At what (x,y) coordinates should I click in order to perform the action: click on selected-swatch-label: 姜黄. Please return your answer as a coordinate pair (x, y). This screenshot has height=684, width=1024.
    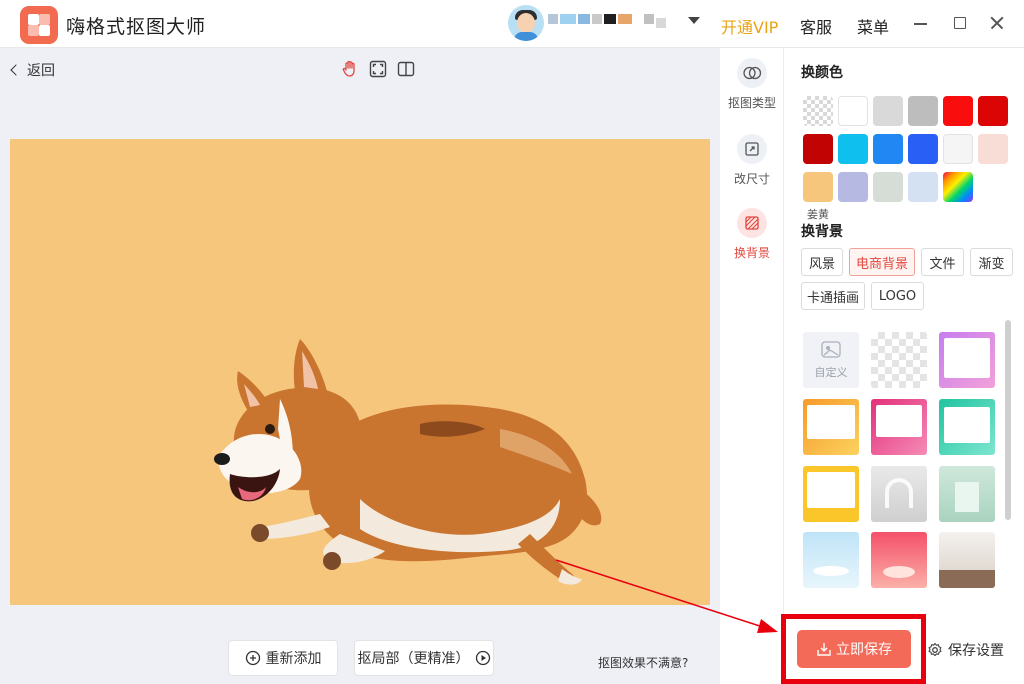
    Looking at the image, I should click on (818, 214).